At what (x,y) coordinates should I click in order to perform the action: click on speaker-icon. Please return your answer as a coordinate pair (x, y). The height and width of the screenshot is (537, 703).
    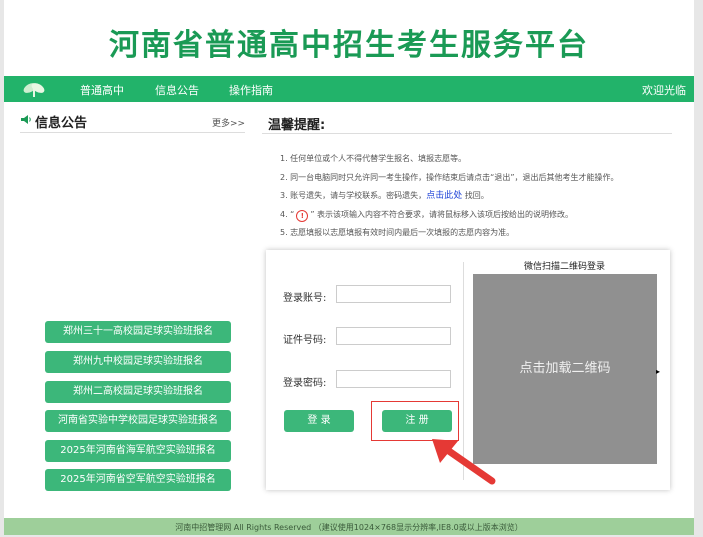
    Looking at the image, I should click on (26, 119).